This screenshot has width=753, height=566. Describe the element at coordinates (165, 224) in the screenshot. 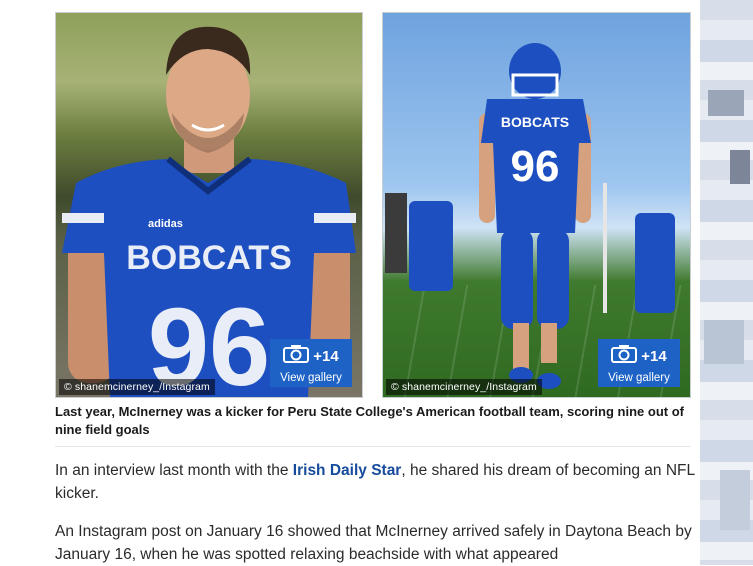

I see `adidas-logo: adidas` at that location.